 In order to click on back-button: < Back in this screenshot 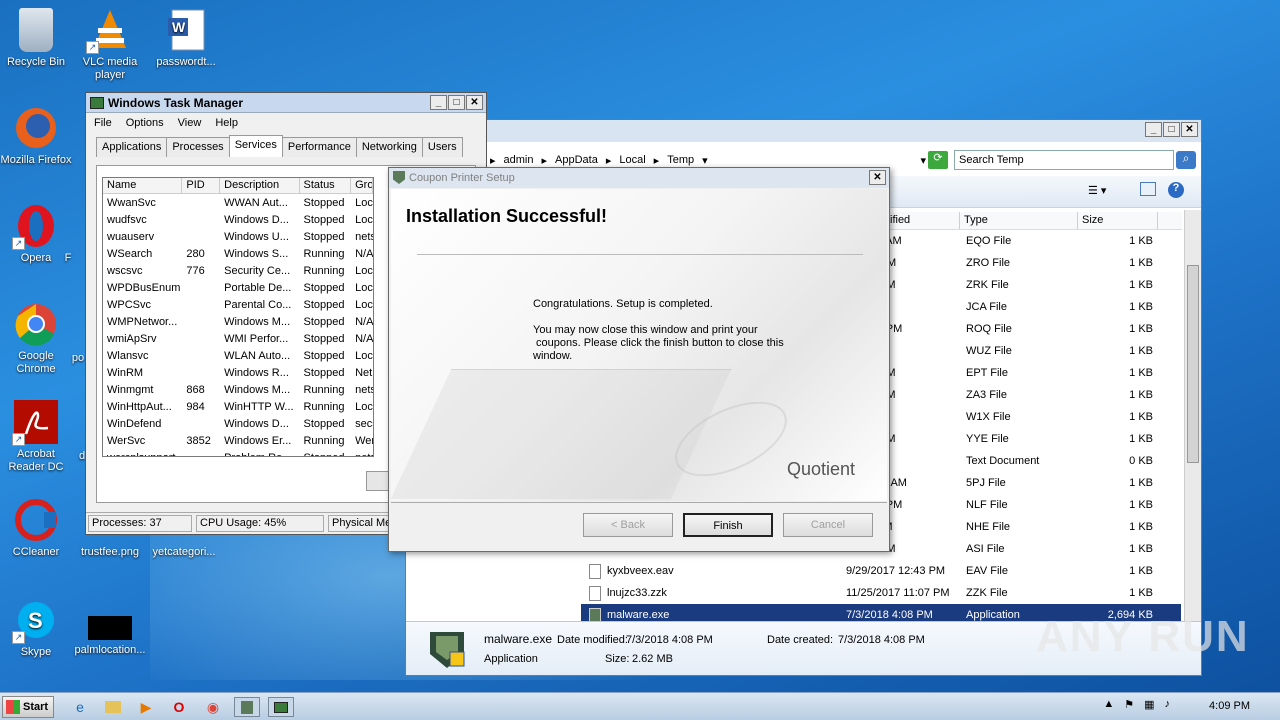, I will do `click(628, 525)`.